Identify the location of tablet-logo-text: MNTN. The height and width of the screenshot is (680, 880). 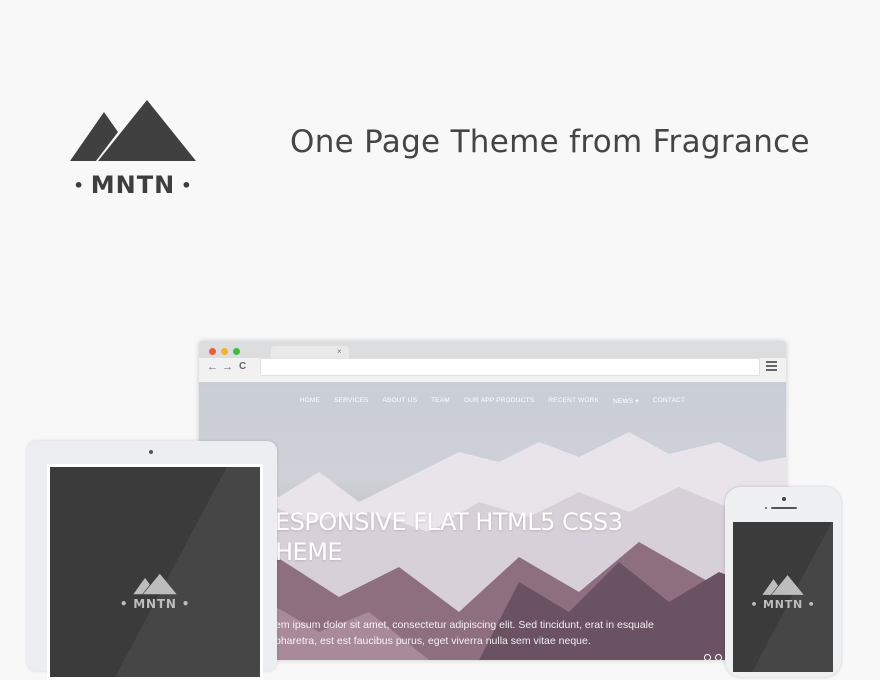
(155, 604).